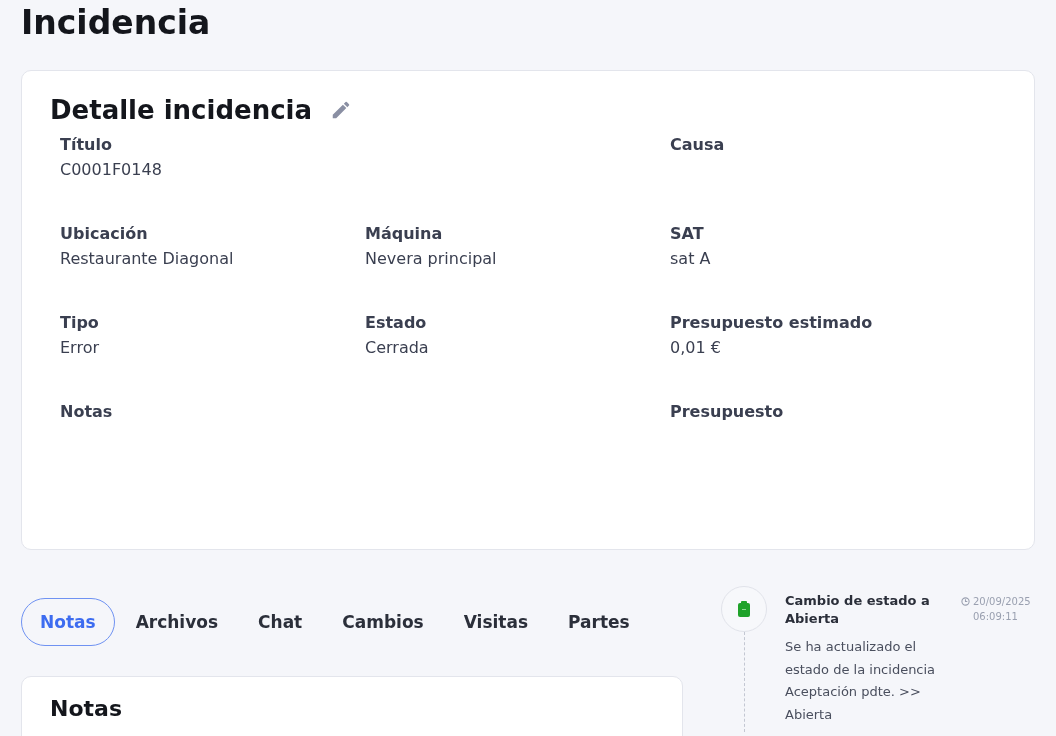  Describe the element at coordinates (177, 622) in the screenshot. I see `tab: Archivos` at that location.